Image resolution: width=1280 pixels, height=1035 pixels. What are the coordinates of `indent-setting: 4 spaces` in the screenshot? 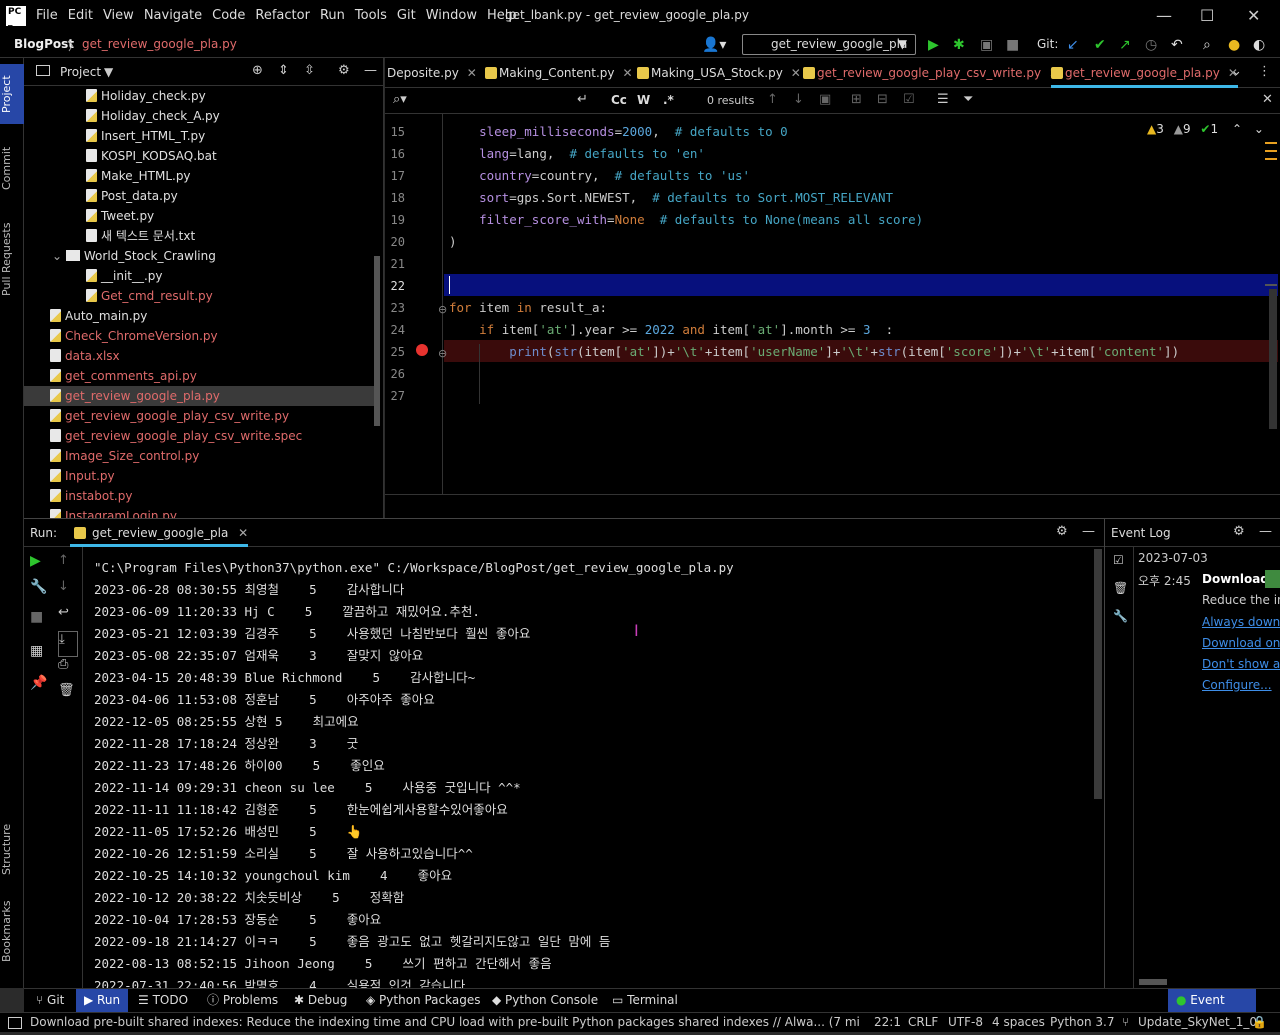 It's located at (1018, 1022).